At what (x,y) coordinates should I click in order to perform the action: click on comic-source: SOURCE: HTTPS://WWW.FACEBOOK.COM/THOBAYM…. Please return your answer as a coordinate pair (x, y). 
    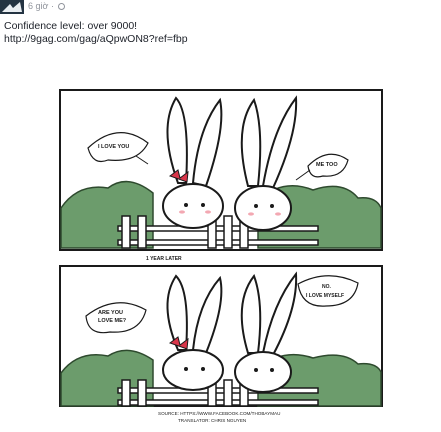
    Looking at the image, I should click on (219, 413).